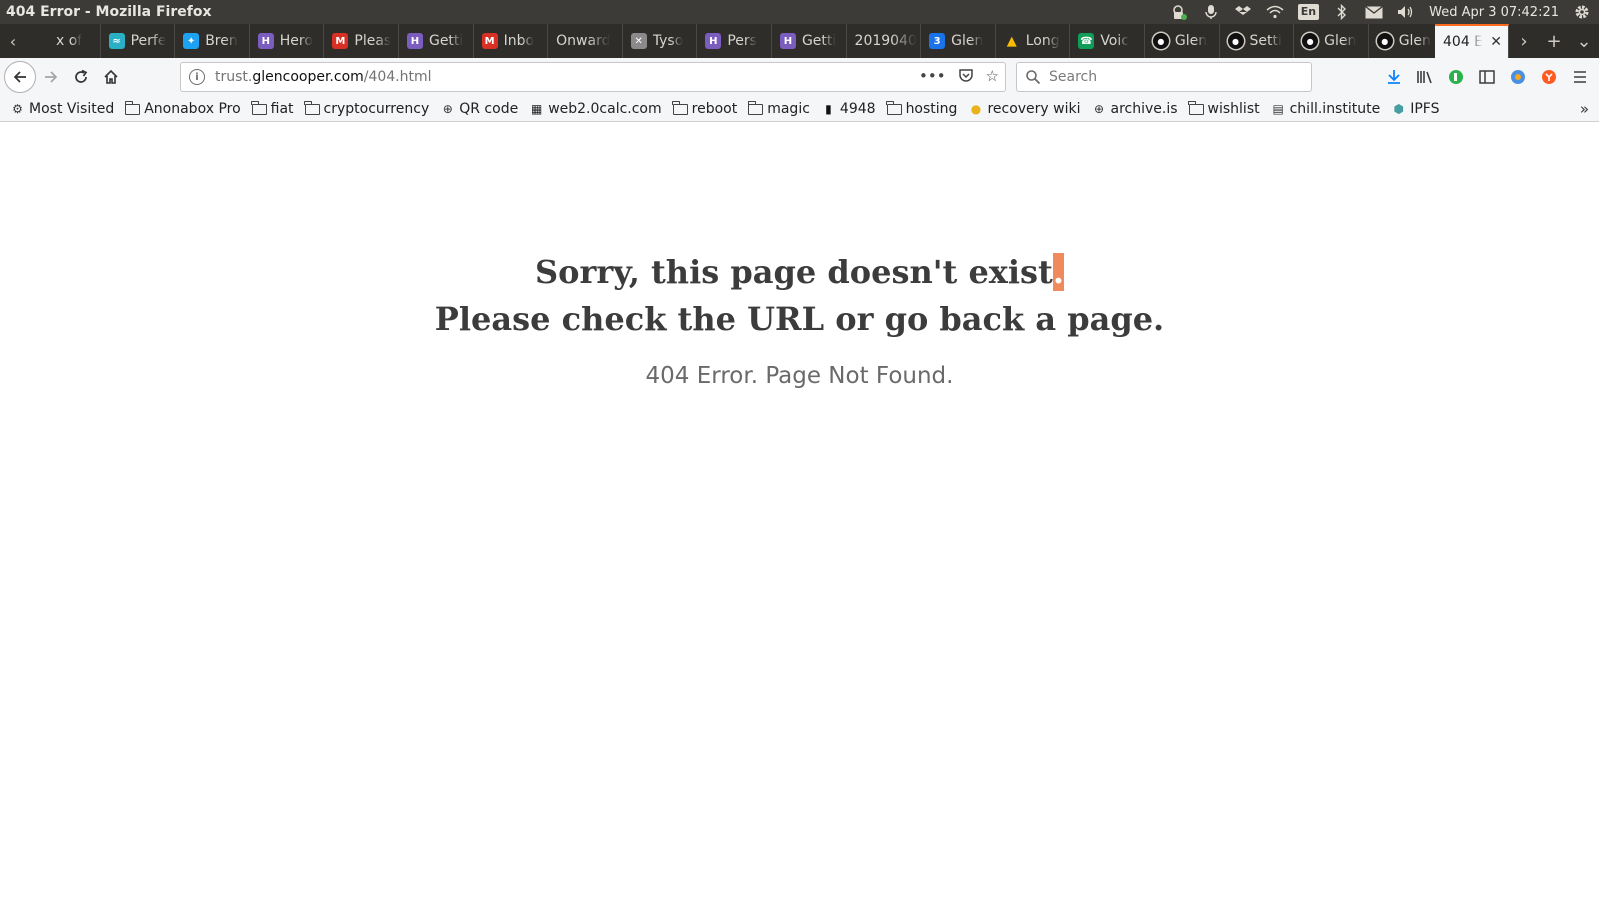 The width and height of the screenshot is (1599, 899). What do you see at coordinates (1584, 109) in the screenshot?
I see `bookmarks-overflow-chevron-icon: »` at bounding box center [1584, 109].